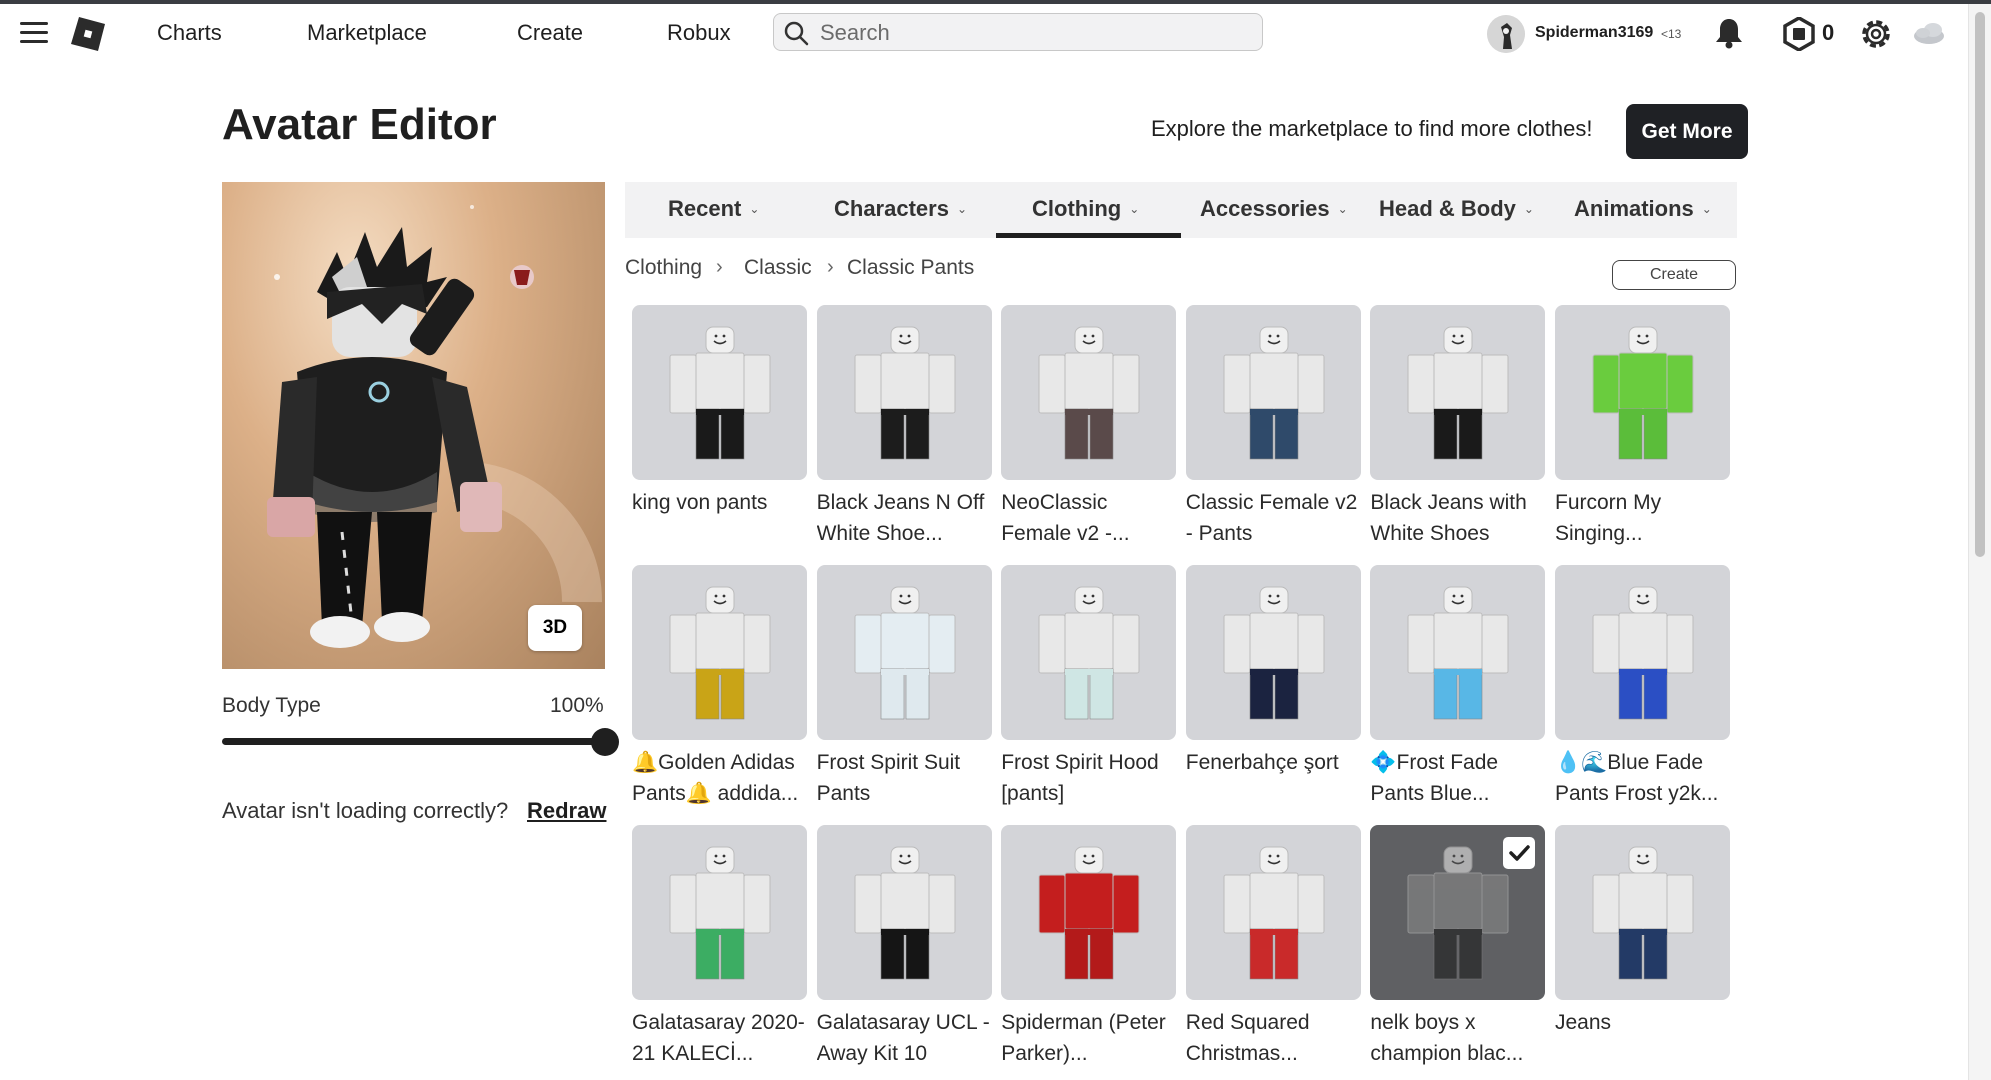 The height and width of the screenshot is (1080, 1991). What do you see at coordinates (911, 267) in the screenshot?
I see `breadcrumb-classic-pants: Classic Pants` at bounding box center [911, 267].